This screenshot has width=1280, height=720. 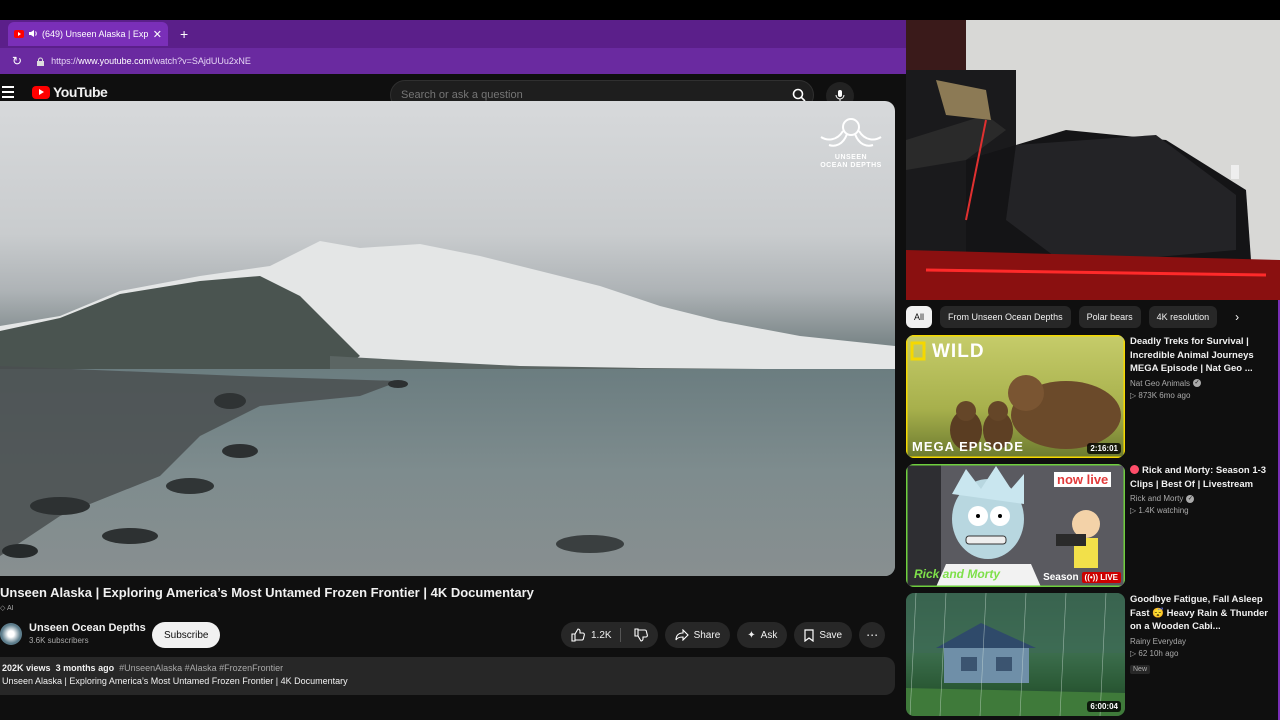 What do you see at coordinates (751, 635) in the screenshot?
I see `sparkle-icon: ✦` at bounding box center [751, 635].